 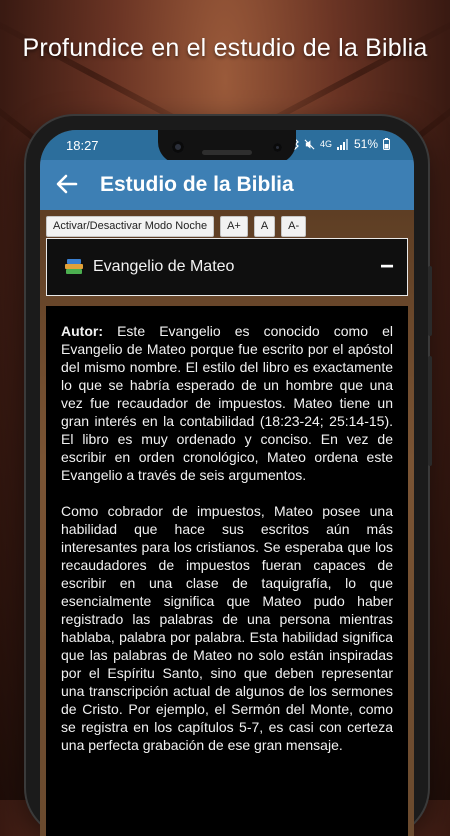 I want to click on promo-title: Profundice en el estudio de la Biblia, so click(x=225, y=48).